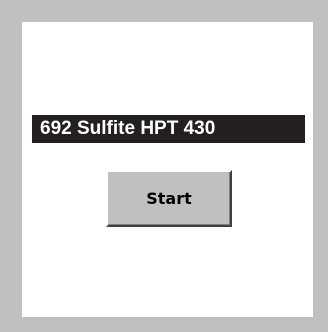 The width and height of the screenshot is (328, 332). I want to click on start-button: Start, so click(169, 198).